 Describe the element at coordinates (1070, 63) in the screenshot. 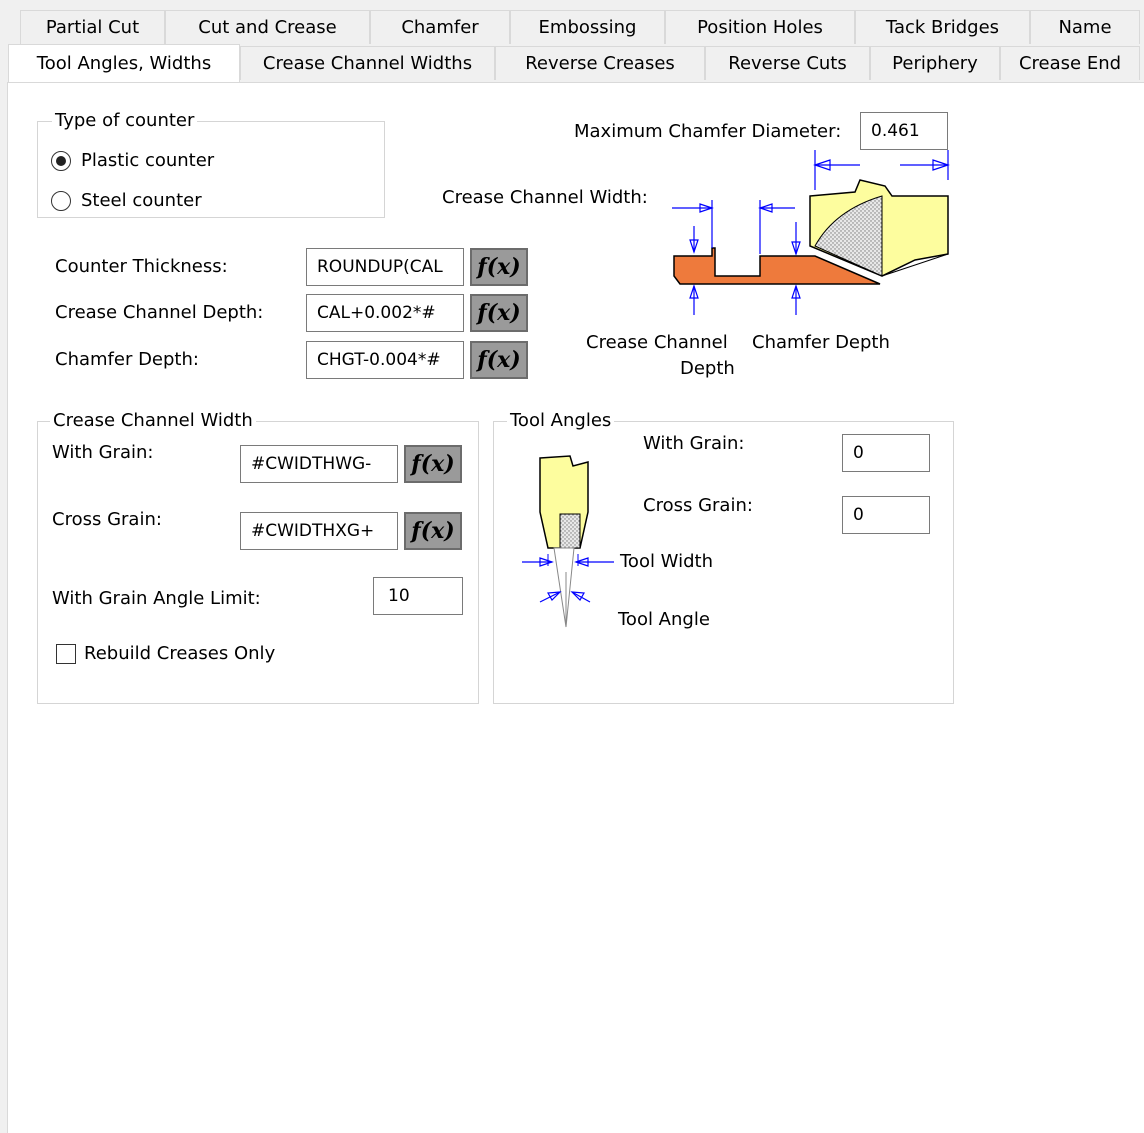

I see `tab-crease-end: Crease End` at that location.